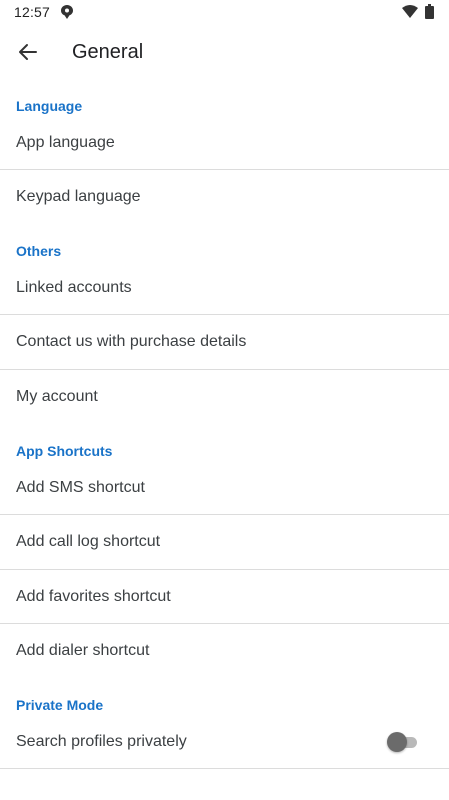  I want to click on setting-linked-accounts: Linked accounts, so click(224, 288).